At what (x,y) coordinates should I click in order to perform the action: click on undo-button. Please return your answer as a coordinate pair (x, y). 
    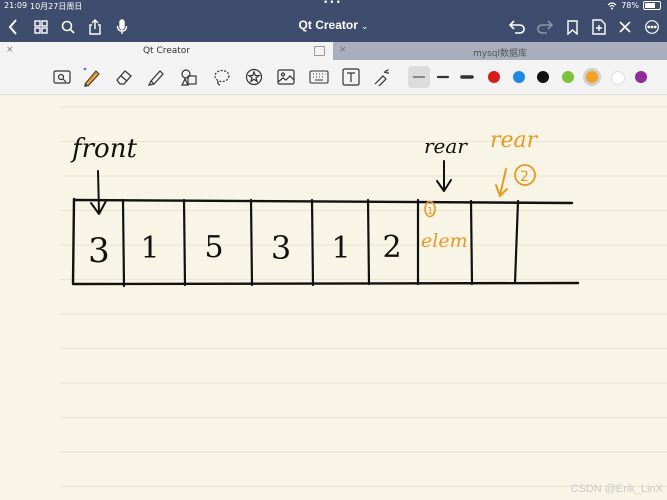
    Looking at the image, I should click on (517, 27).